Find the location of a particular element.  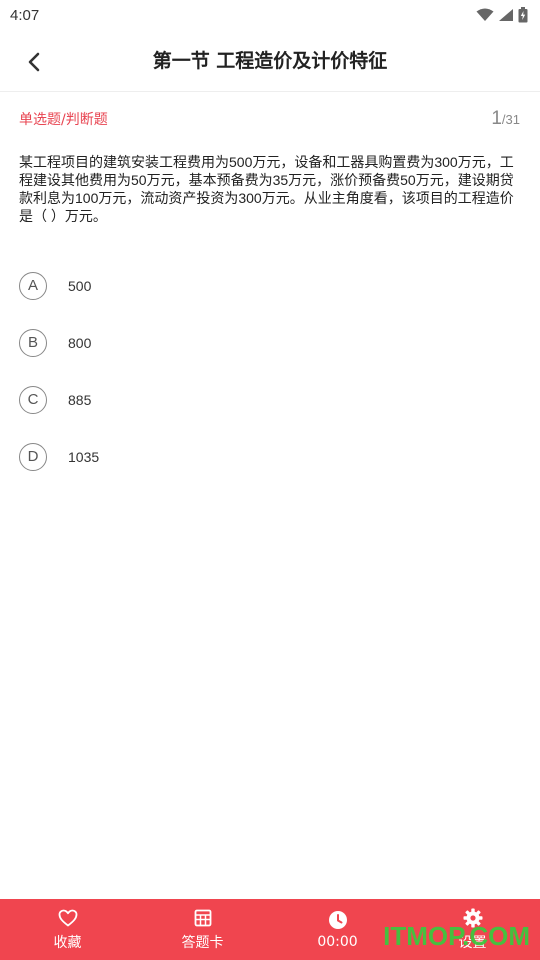

question-current-number: 1 is located at coordinates (496, 118).